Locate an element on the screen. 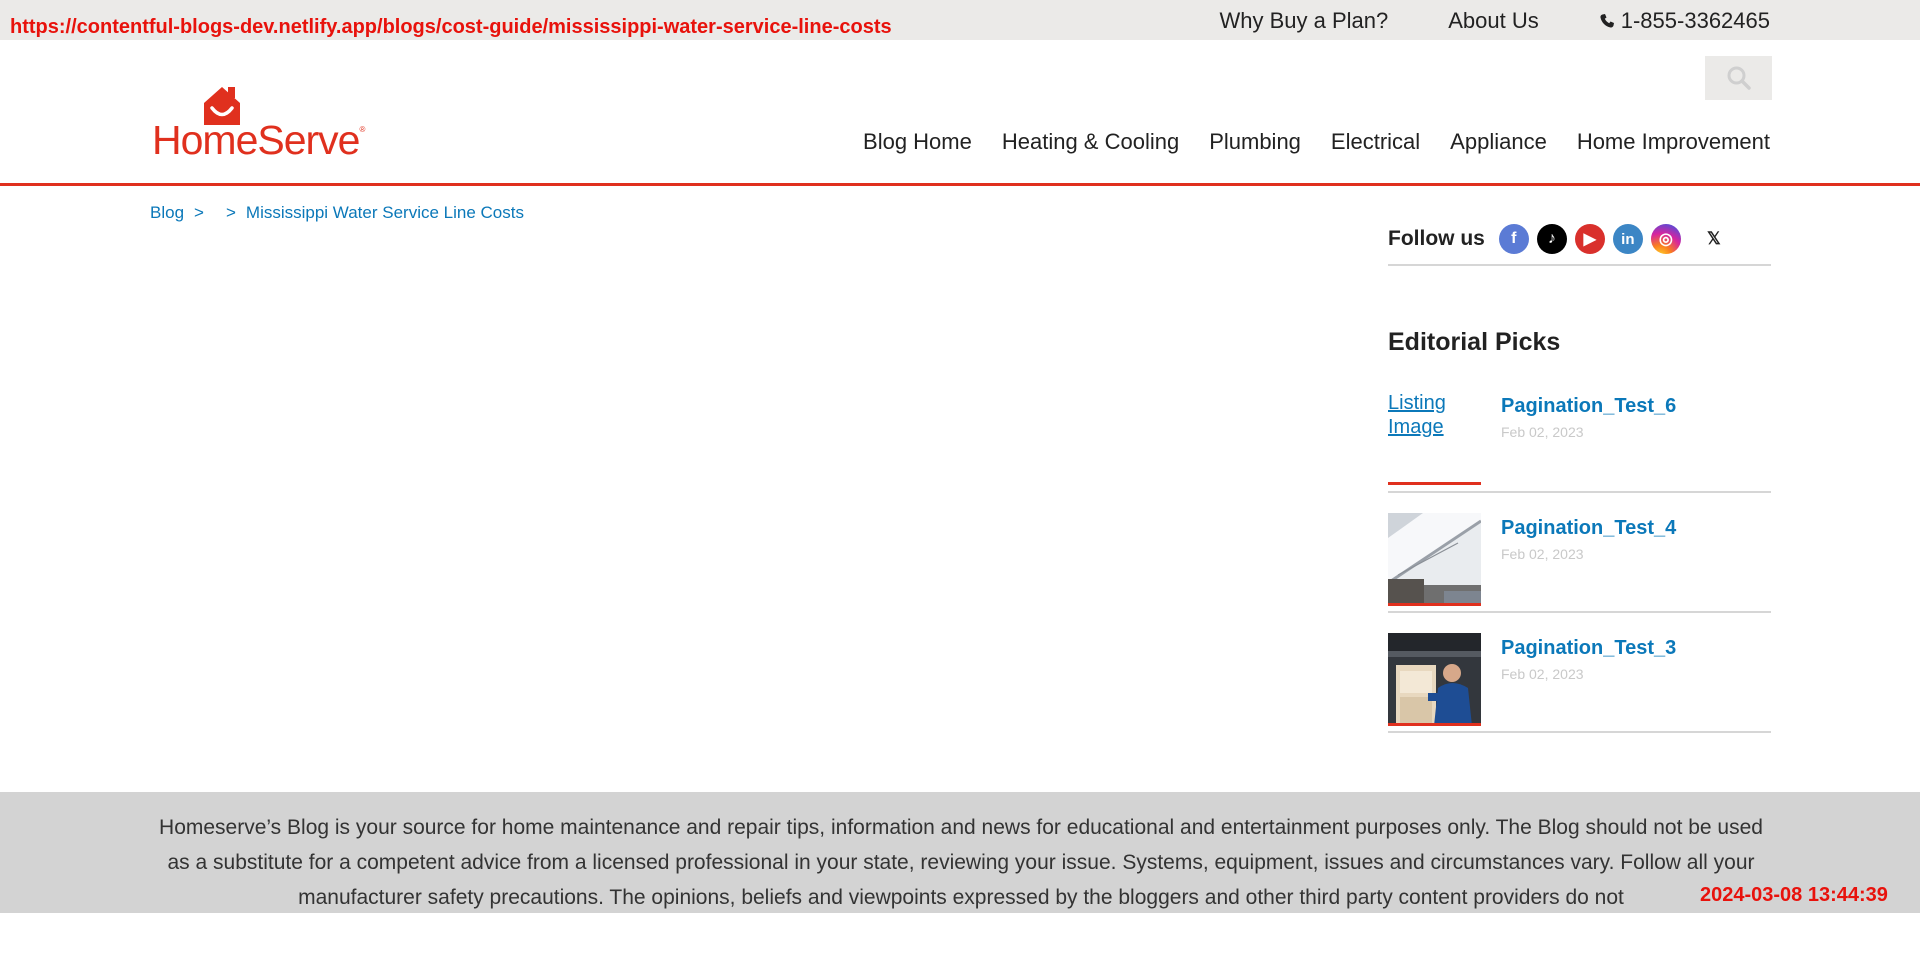  nav-electrical: Electrical is located at coordinates (1375, 142).